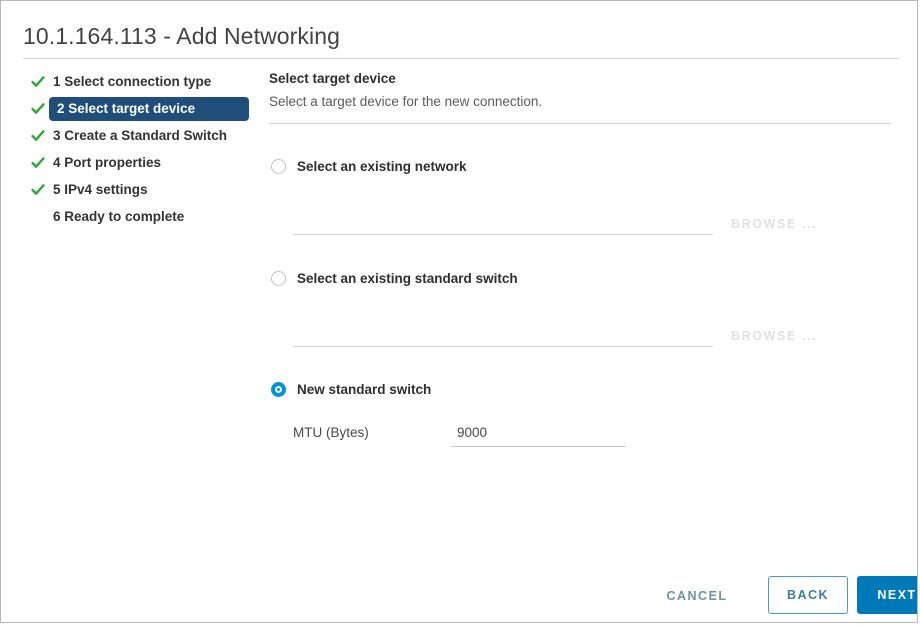  I want to click on option-label: New standard switch, so click(364, 389).